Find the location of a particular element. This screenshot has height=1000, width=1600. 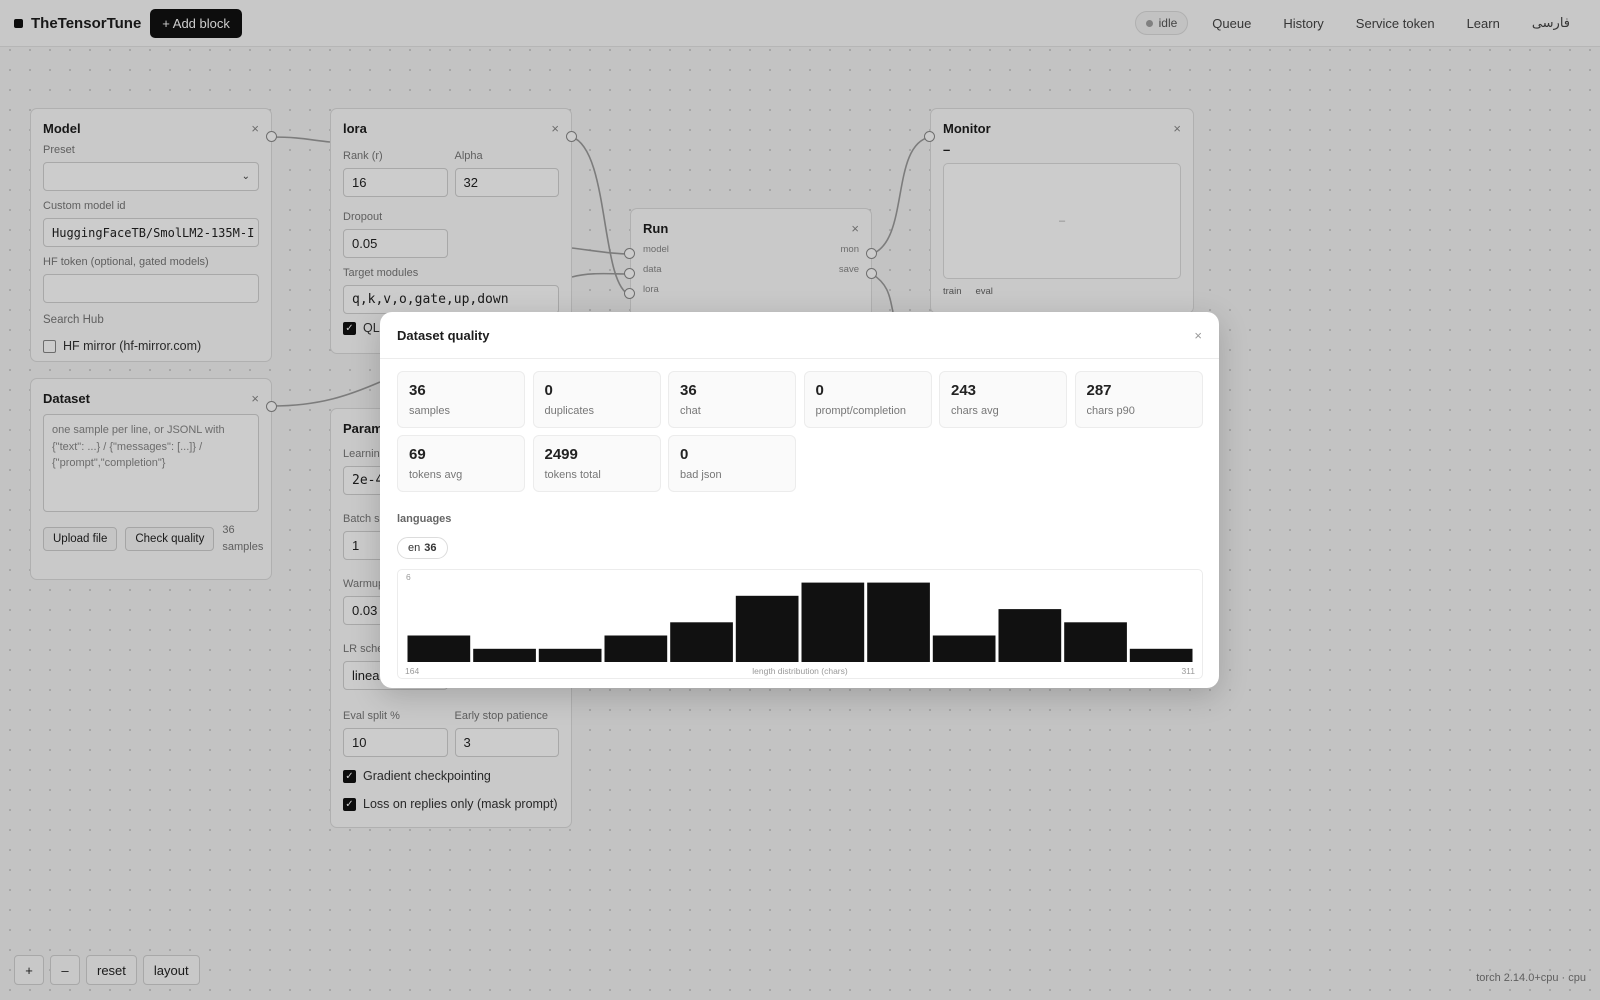

language-code: en is located at coordinates (414, 548).